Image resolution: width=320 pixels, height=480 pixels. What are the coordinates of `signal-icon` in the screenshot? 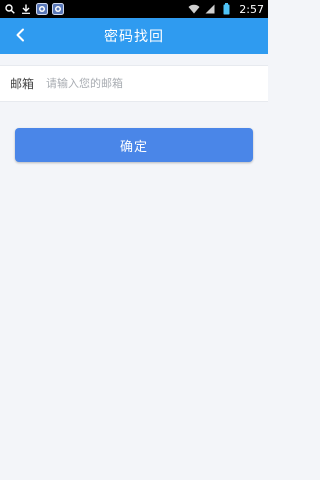 It's located at (210, 9).